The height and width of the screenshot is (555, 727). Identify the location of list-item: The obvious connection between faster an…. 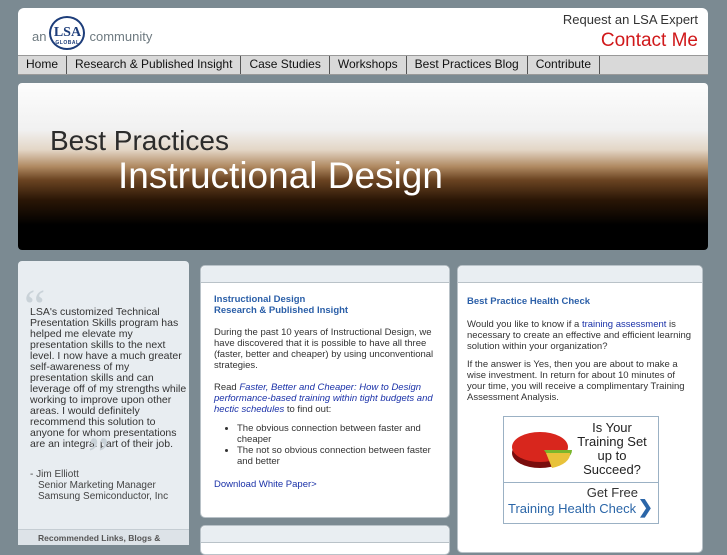
(338, 434).